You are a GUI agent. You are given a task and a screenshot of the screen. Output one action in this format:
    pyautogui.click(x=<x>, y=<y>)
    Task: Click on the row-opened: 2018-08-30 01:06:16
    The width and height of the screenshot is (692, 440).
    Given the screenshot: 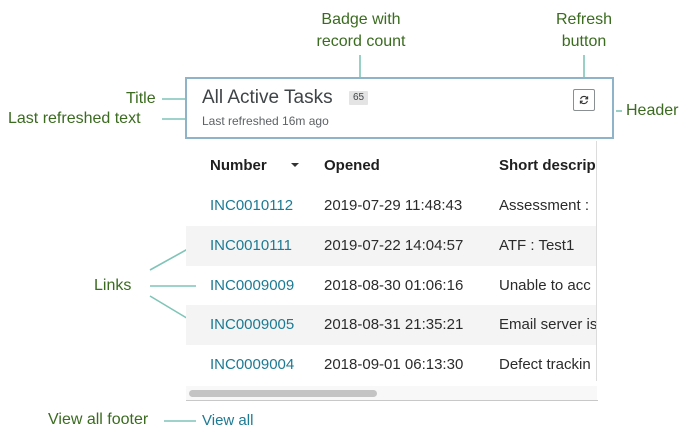 What is the action you would take?
    pyautogui.click(x=394, y=285)
    